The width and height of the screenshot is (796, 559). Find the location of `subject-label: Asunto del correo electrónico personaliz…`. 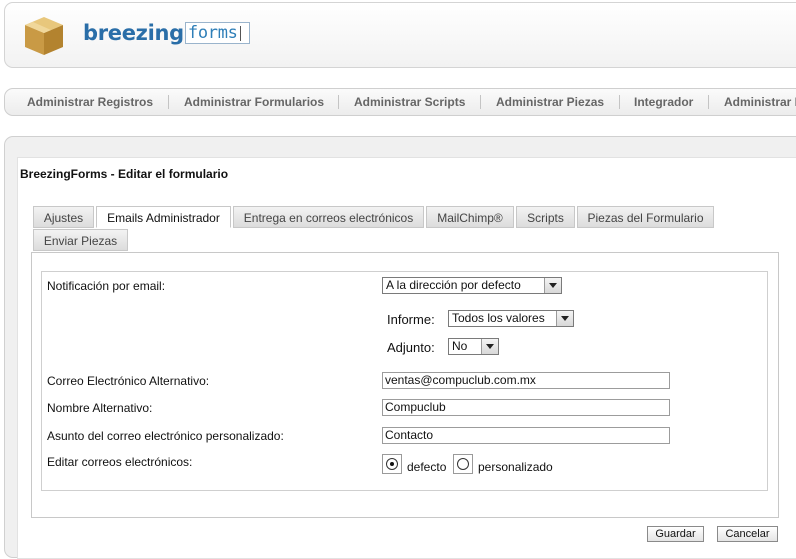

subject-label: Asunto del correo electrónico personaliz… is located at coordinates (165, 436).